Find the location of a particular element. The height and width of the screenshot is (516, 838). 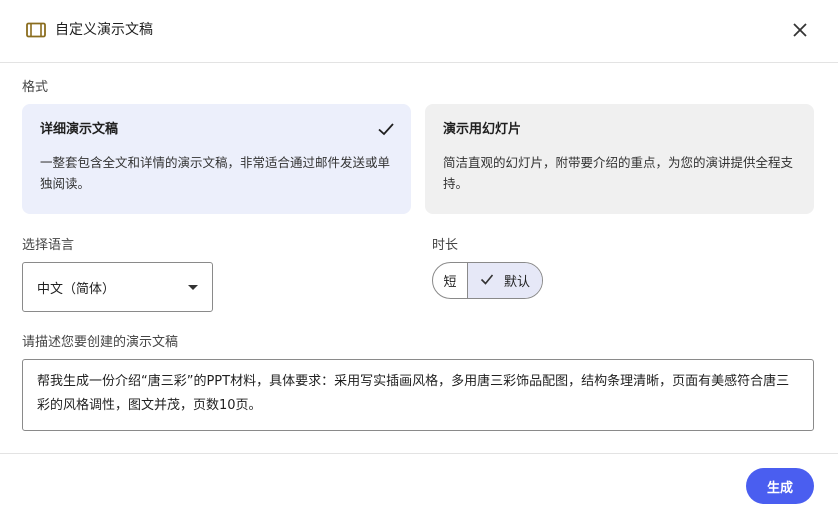

language-label: 选择语言 is located at coordinates (48, 245).